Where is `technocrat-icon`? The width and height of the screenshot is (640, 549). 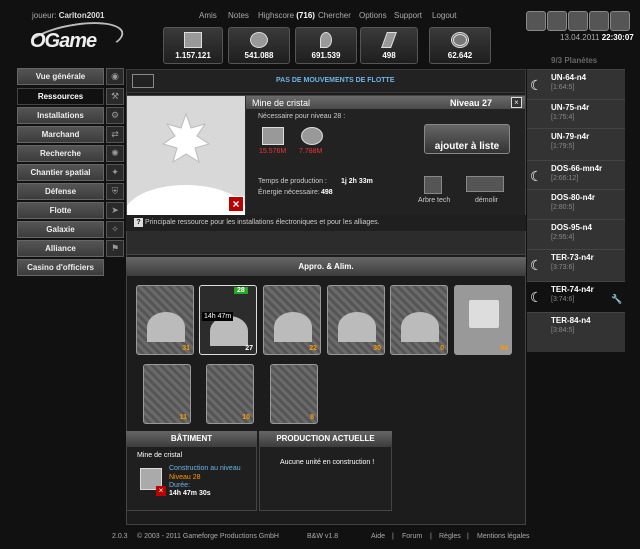
technocrat-icon is located at coordinates (620, 21).